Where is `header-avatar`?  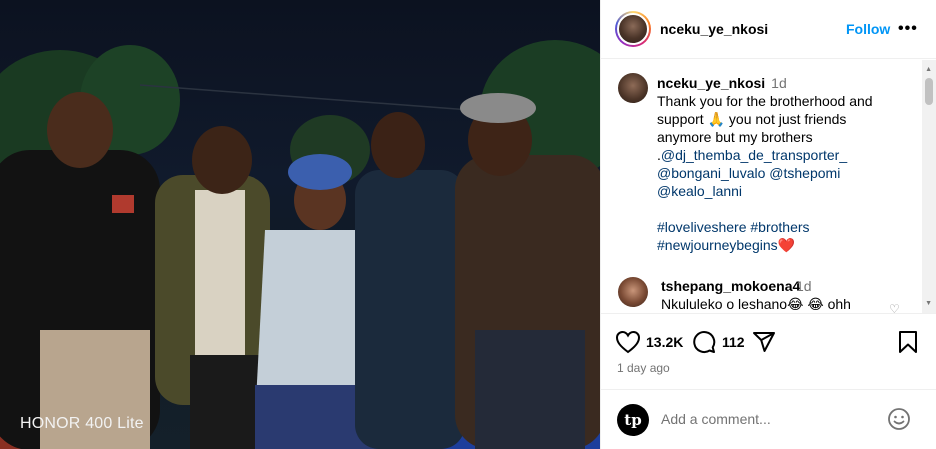
header-avatar is located at coordinates (633, 29).